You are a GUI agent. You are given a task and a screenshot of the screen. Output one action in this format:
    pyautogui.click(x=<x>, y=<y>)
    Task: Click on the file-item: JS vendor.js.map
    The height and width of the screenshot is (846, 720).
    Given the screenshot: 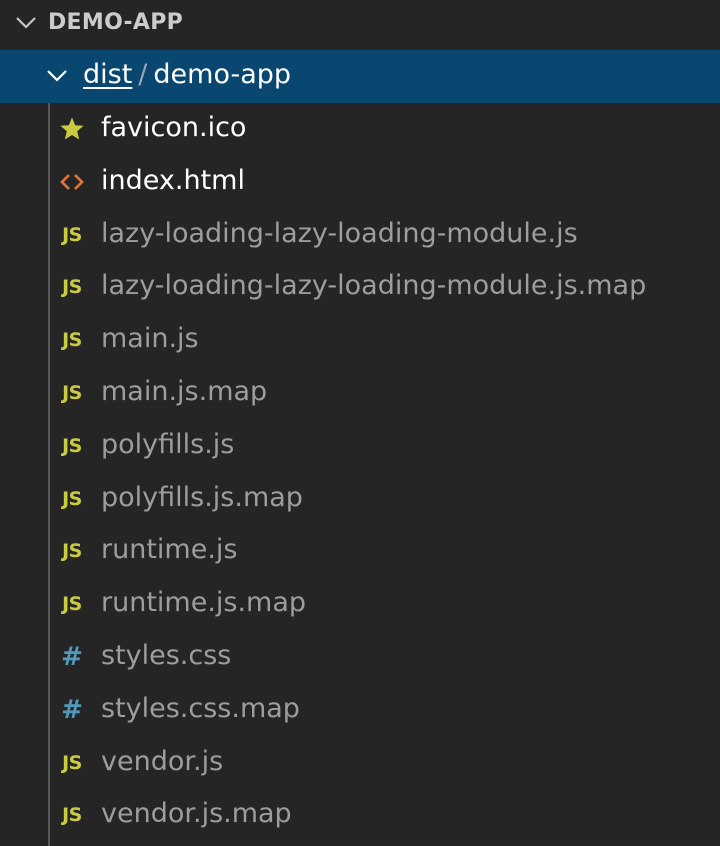 What is the action you would take?
    pyautogui.click(x=360, y=815)
    